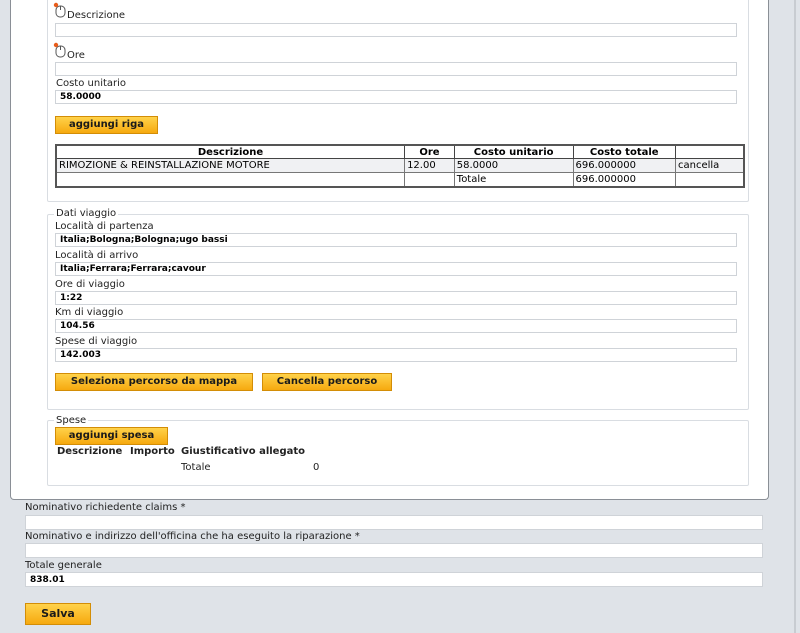  What do you see at coordinates (624, 151) in the screenshot?
I see `header-costo-totale: Costo totale` at bounding box center [624, 151].